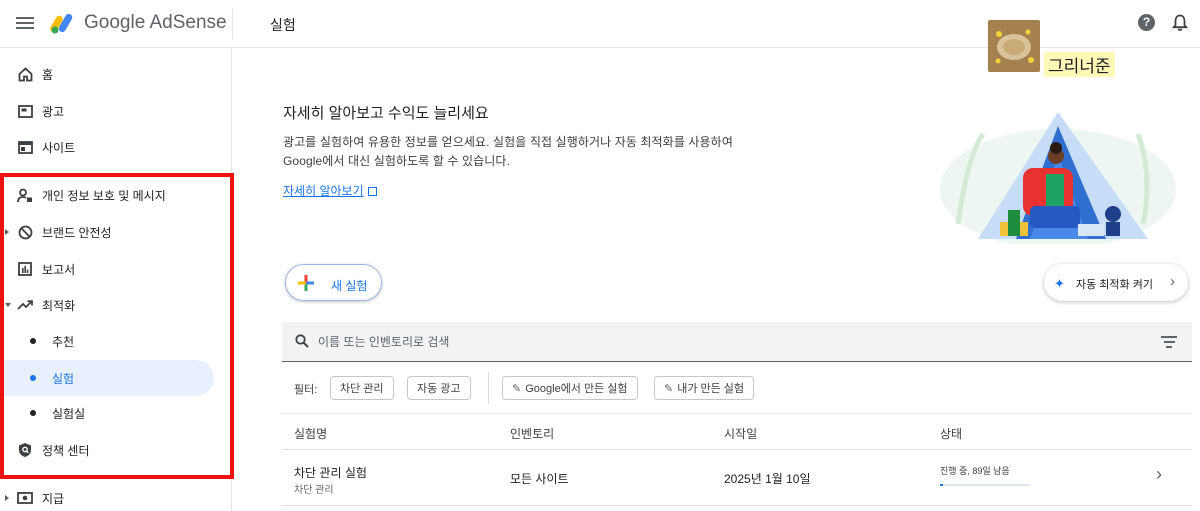 The height and width of the screenshot is (511, 1200). What do you see at coordinates (330, 473) in the screenshot?
I see `experiment-name: 차단 관리 실험` at bounding box center [330, 473].